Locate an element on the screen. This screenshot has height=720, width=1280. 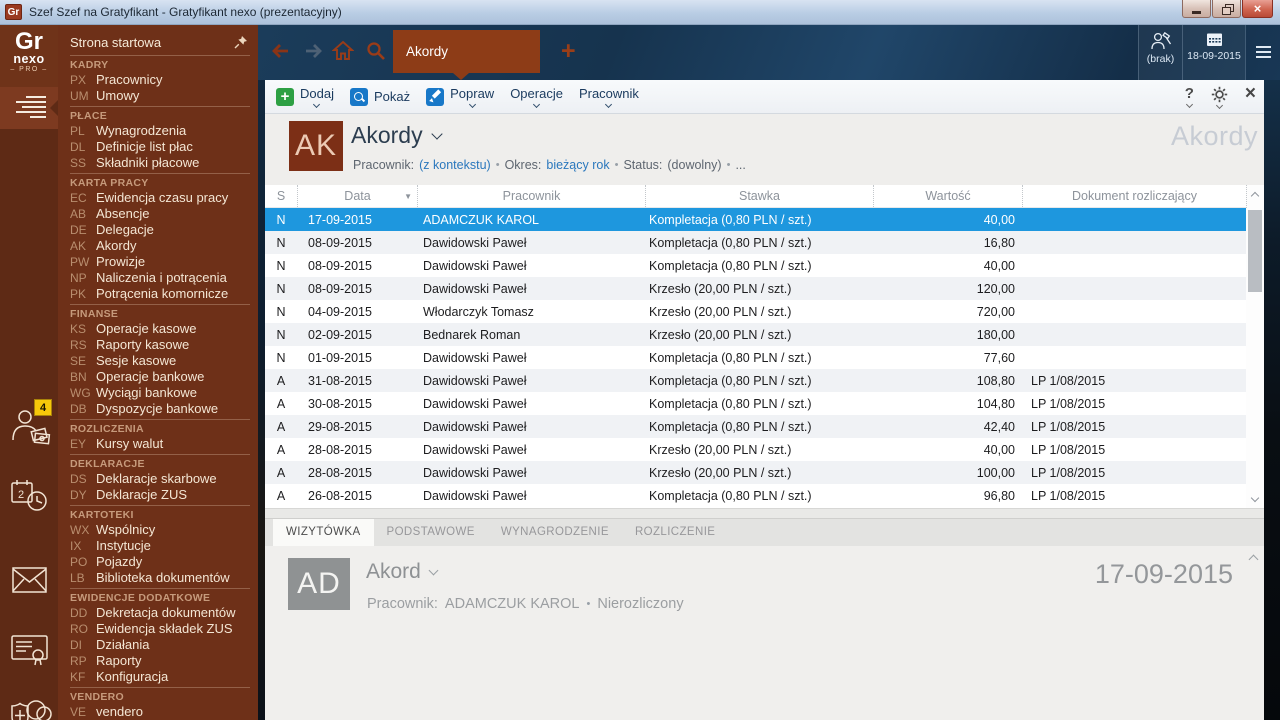
detail-date: 17-09-2015 is located at coordinates (1163, 574).